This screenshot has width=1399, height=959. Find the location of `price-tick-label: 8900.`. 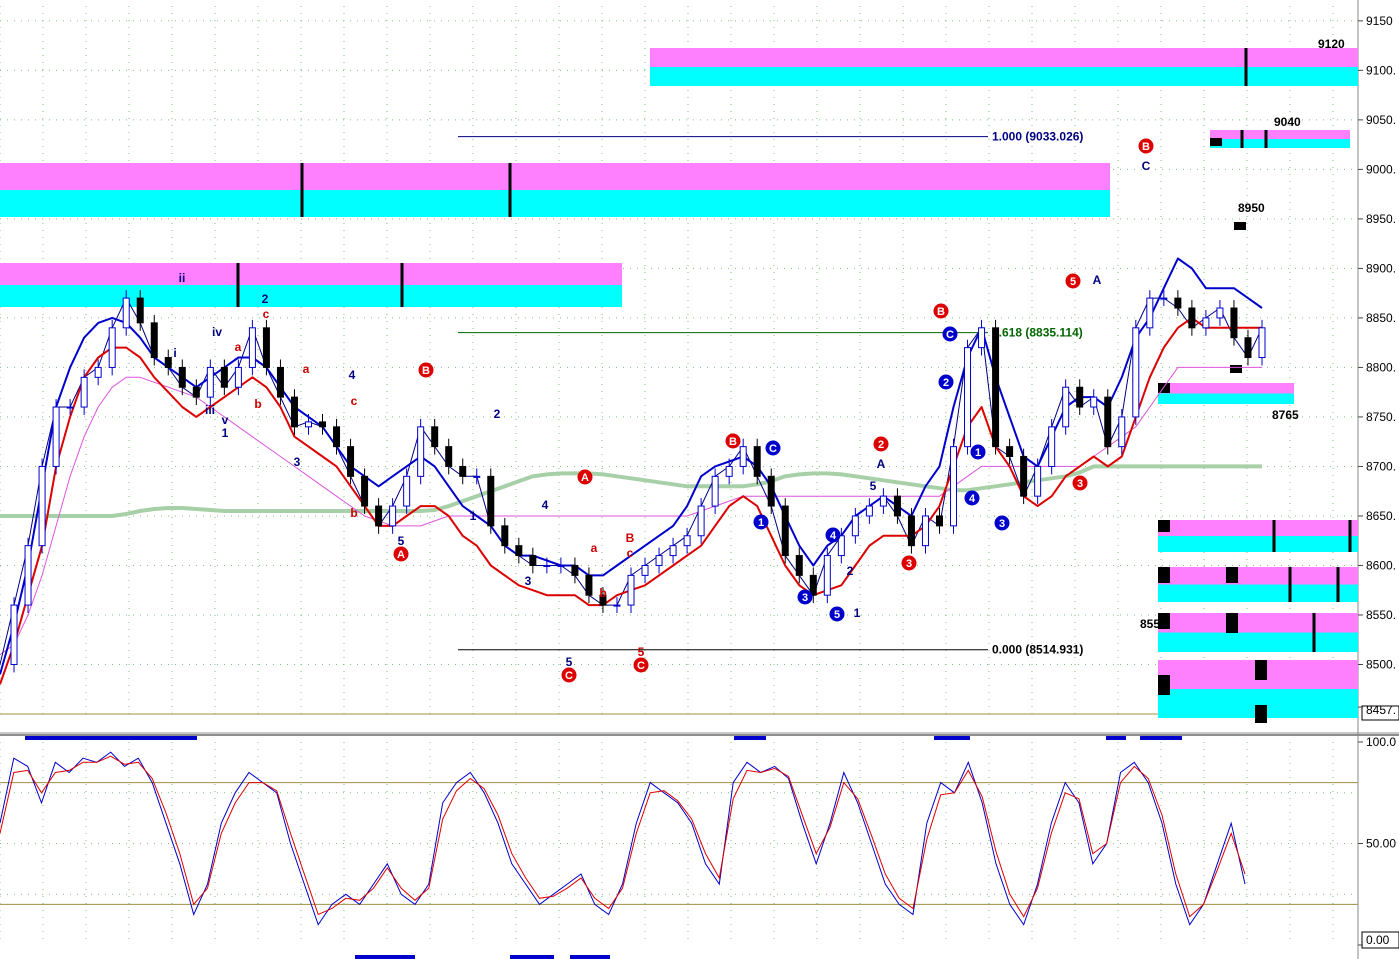

price-tick-label: 8900. is located at coordinates (1381, 268).